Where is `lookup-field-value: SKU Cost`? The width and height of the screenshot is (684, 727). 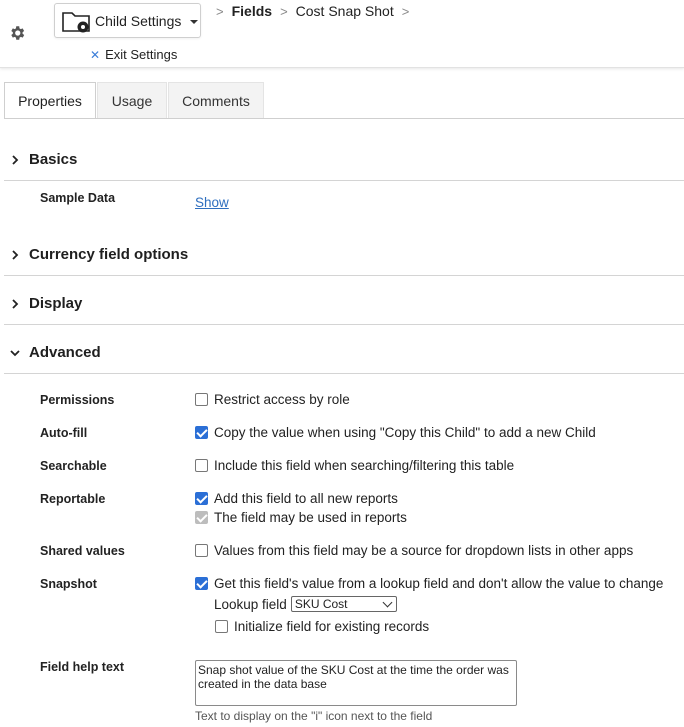 lookup-field-value: SKU Cost is located at coordinates (321, 604).